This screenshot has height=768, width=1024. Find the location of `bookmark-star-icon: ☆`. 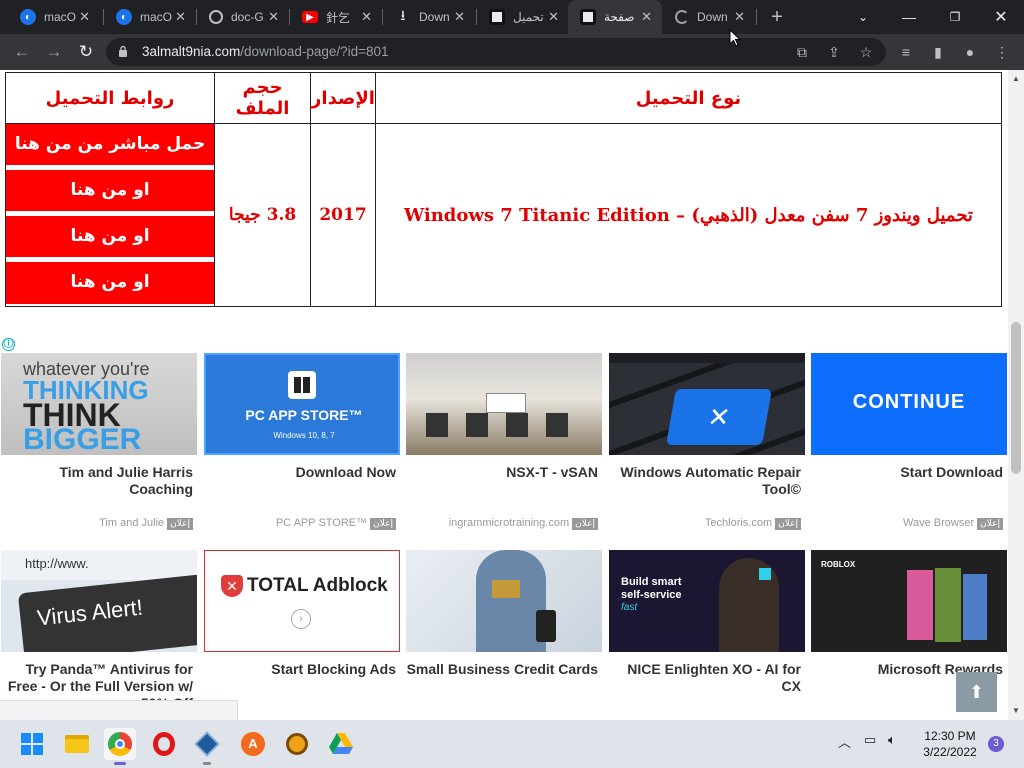

bookmark-star-icon: ☆ is located at coordinates (866, 52).